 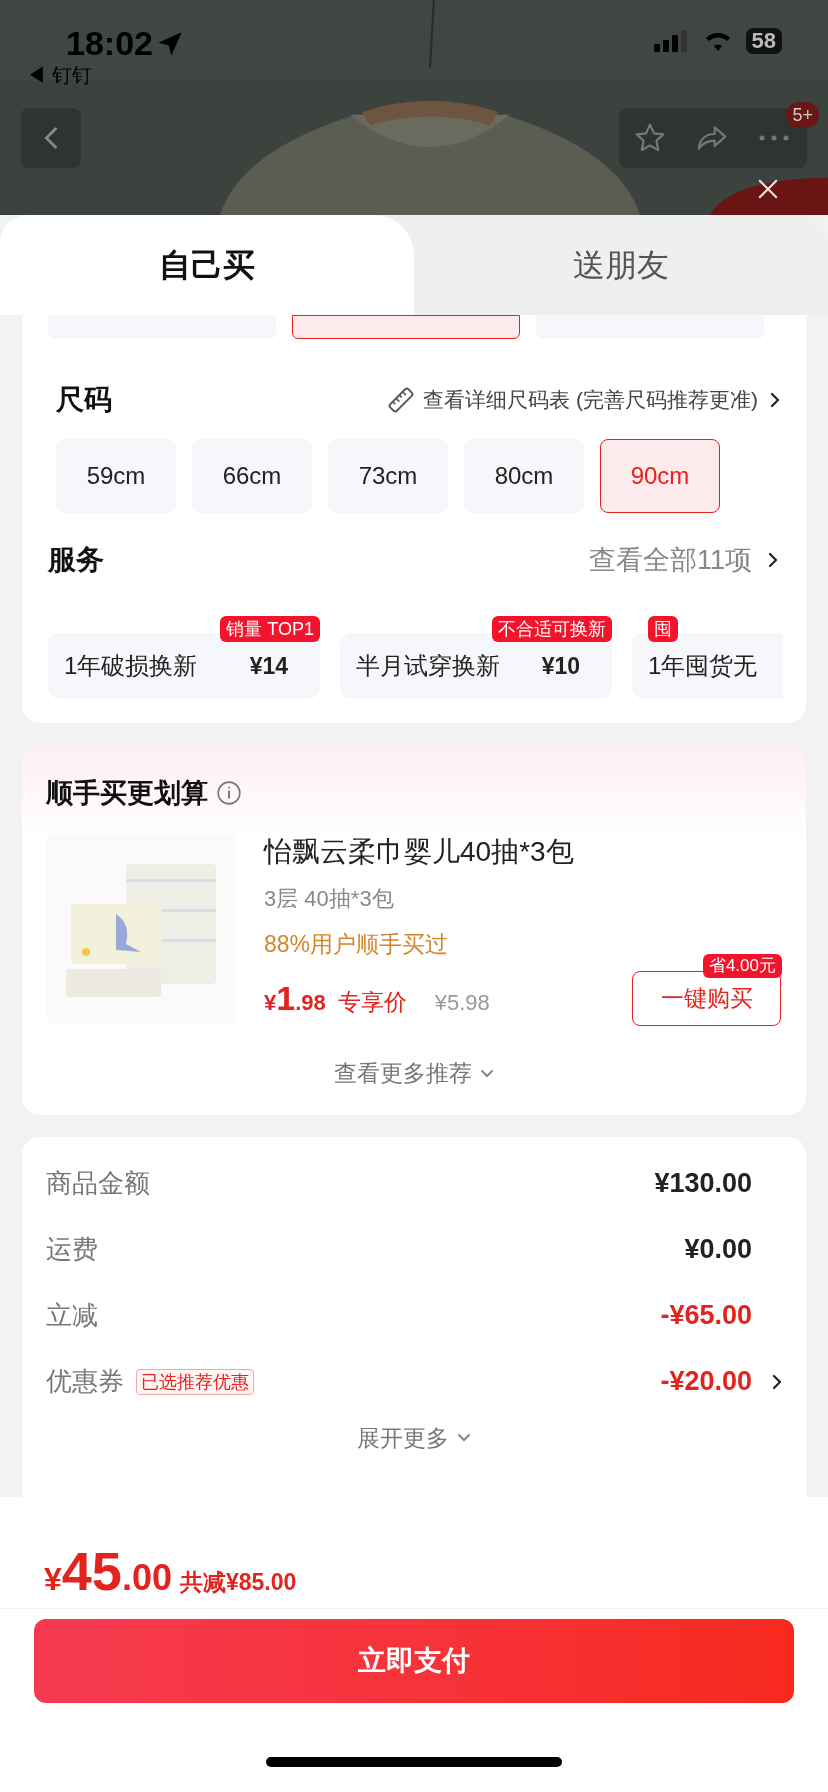 What do you see at coordinates (84, 400) in the screenshot?
I see `section-title: 尺码` at bounding box center [84, 400].